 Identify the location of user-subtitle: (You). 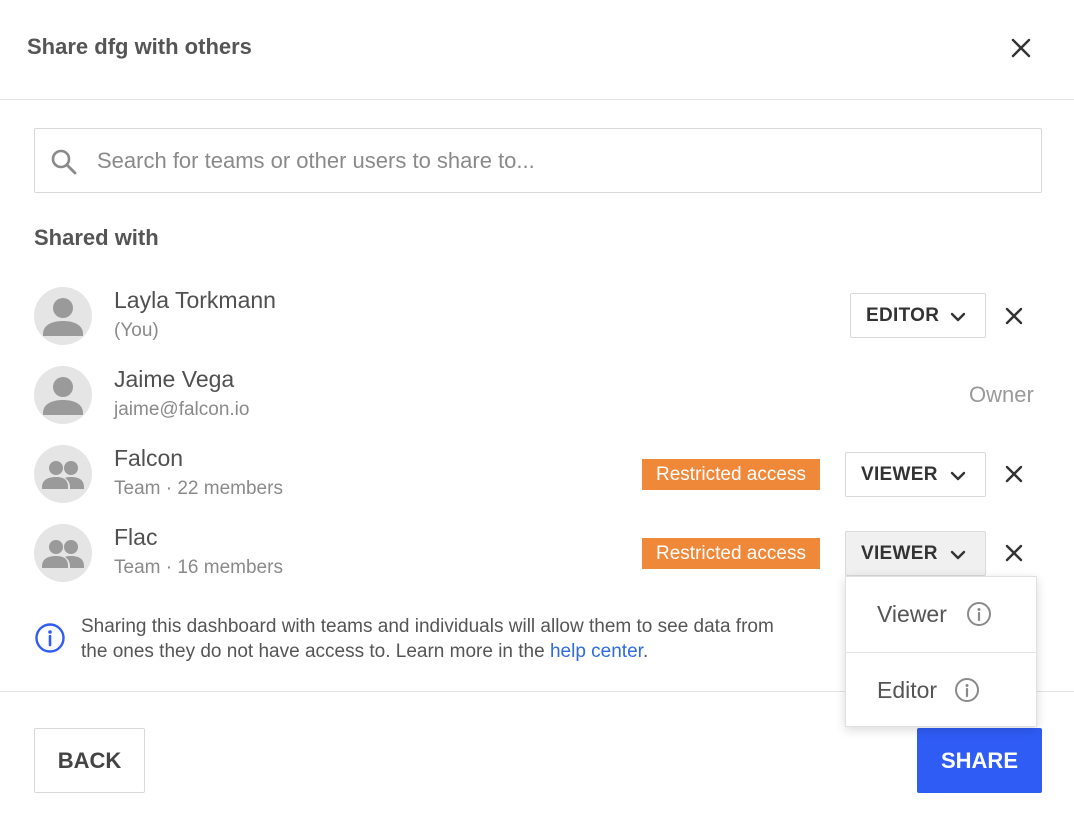
(136, 330).